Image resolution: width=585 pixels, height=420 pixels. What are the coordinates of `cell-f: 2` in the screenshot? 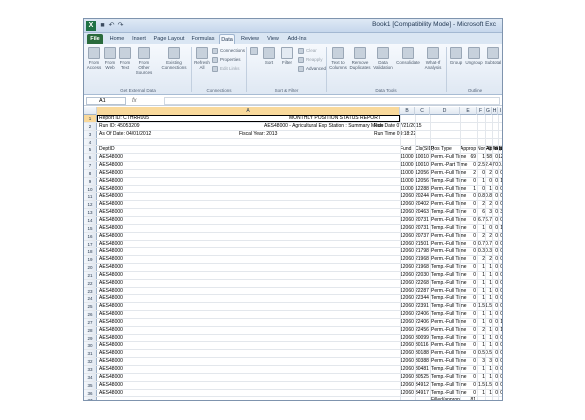 It's located at (481, 259).